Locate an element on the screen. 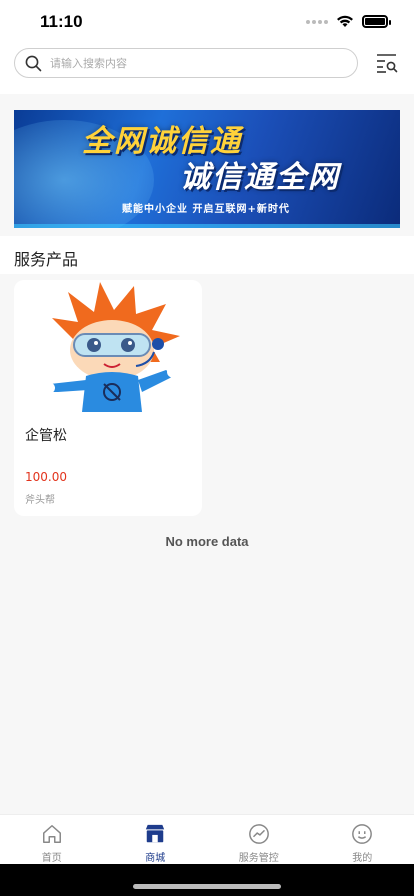 The height and width of the screenshot is (896, 414). bottom-tabbar: 首页 商城 服务管控 我的 is located at coordinates (207, 839).